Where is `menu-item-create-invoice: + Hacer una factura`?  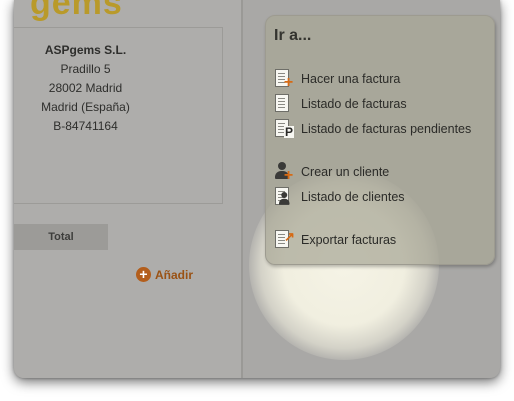
menu-item-create-invoice: + Hacer una factura is located at coordinates (336, 79).